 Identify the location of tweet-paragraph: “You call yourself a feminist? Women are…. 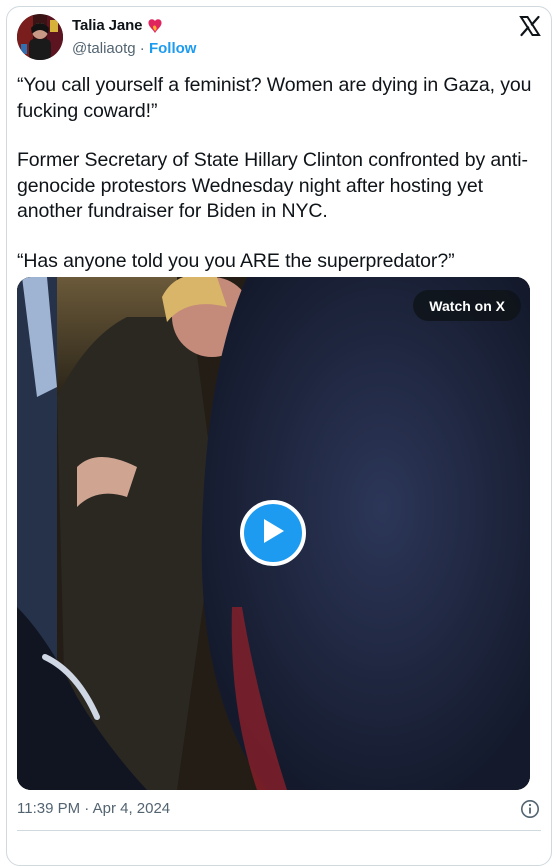
(274, 98).